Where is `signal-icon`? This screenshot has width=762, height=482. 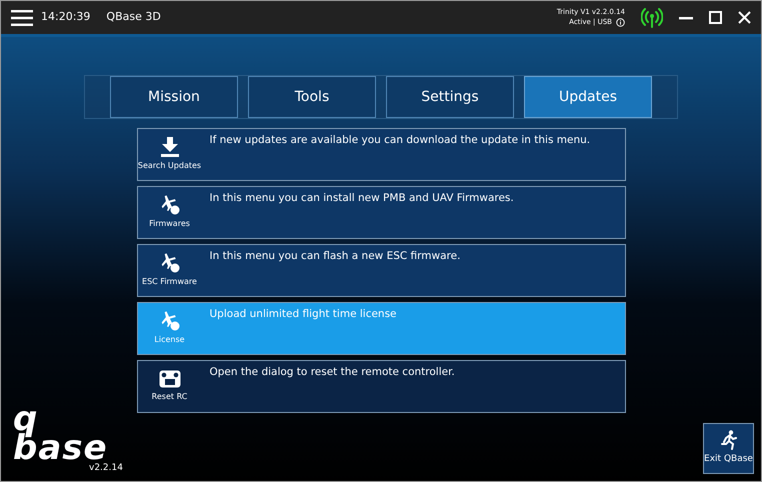 signal-icon is located at coordinates (652, 18).